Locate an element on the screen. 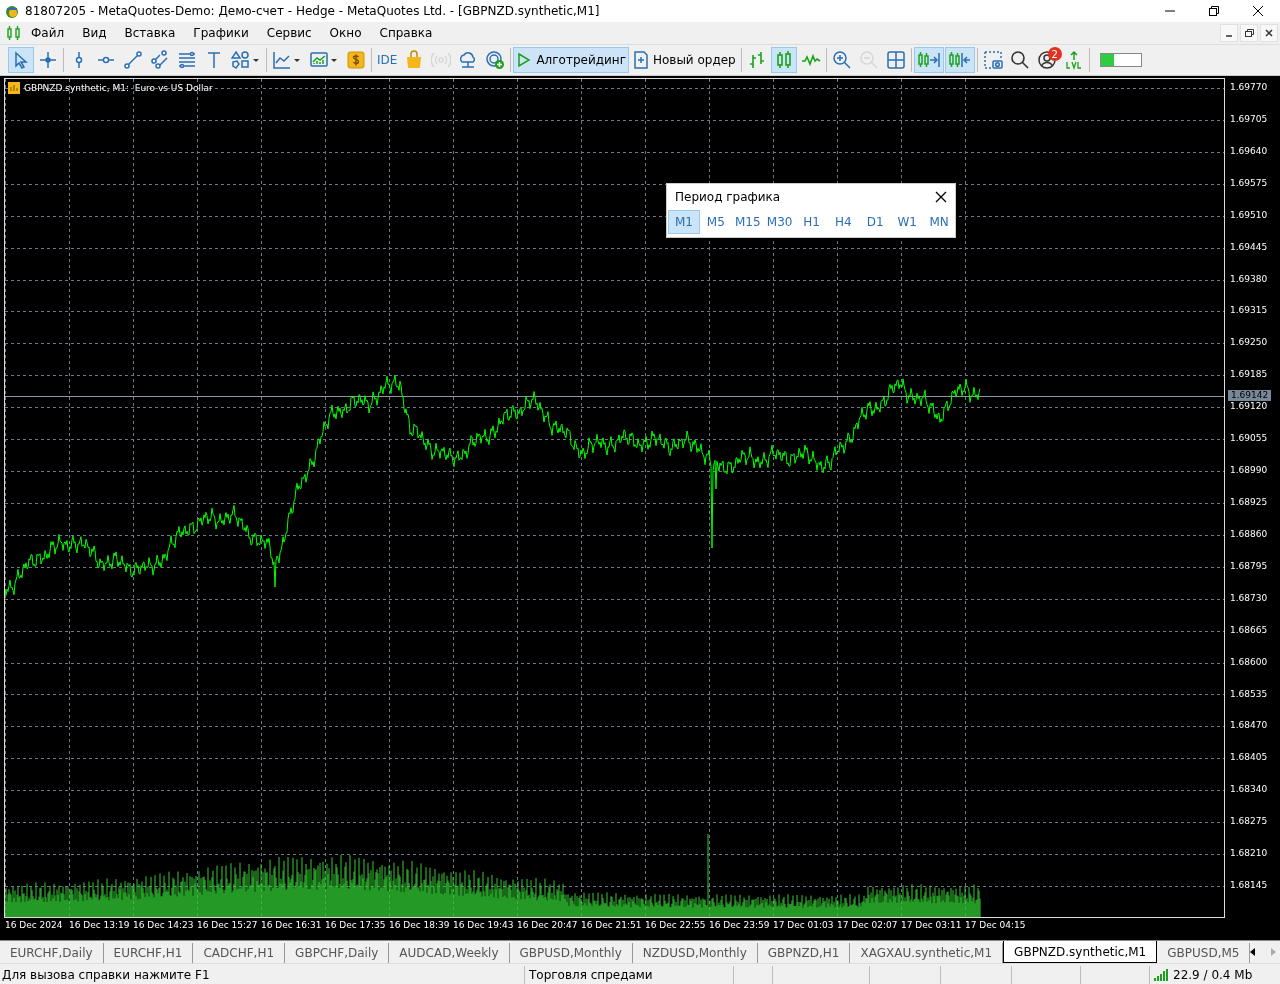 Image resolution: width=1280 pixels, height=984 pixels. period-button: M30 is located at coordinates (779, 222).